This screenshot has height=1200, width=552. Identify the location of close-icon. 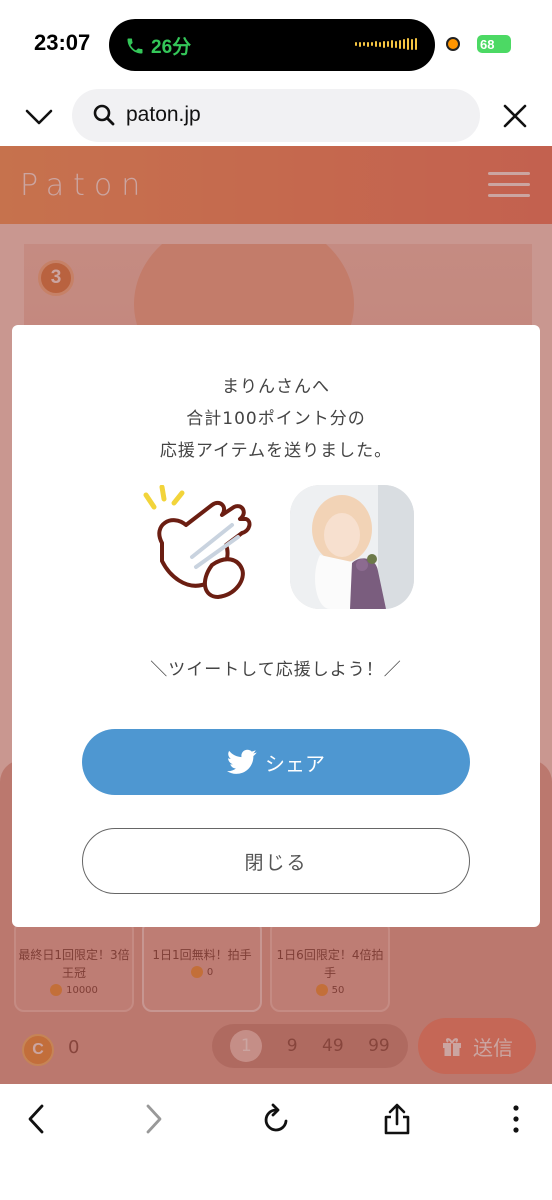
(515, 116).